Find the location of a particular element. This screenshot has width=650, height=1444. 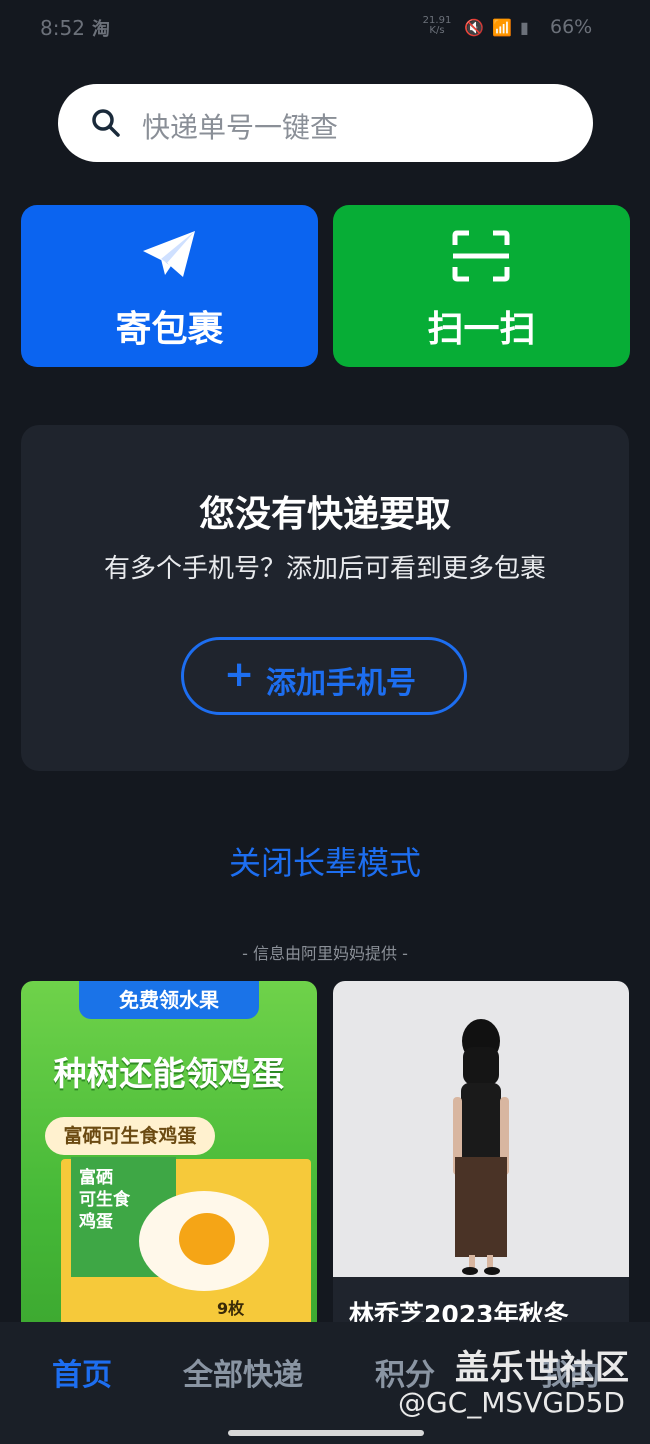

mute-icon: 🔇 is located at coordinates (474, 27).